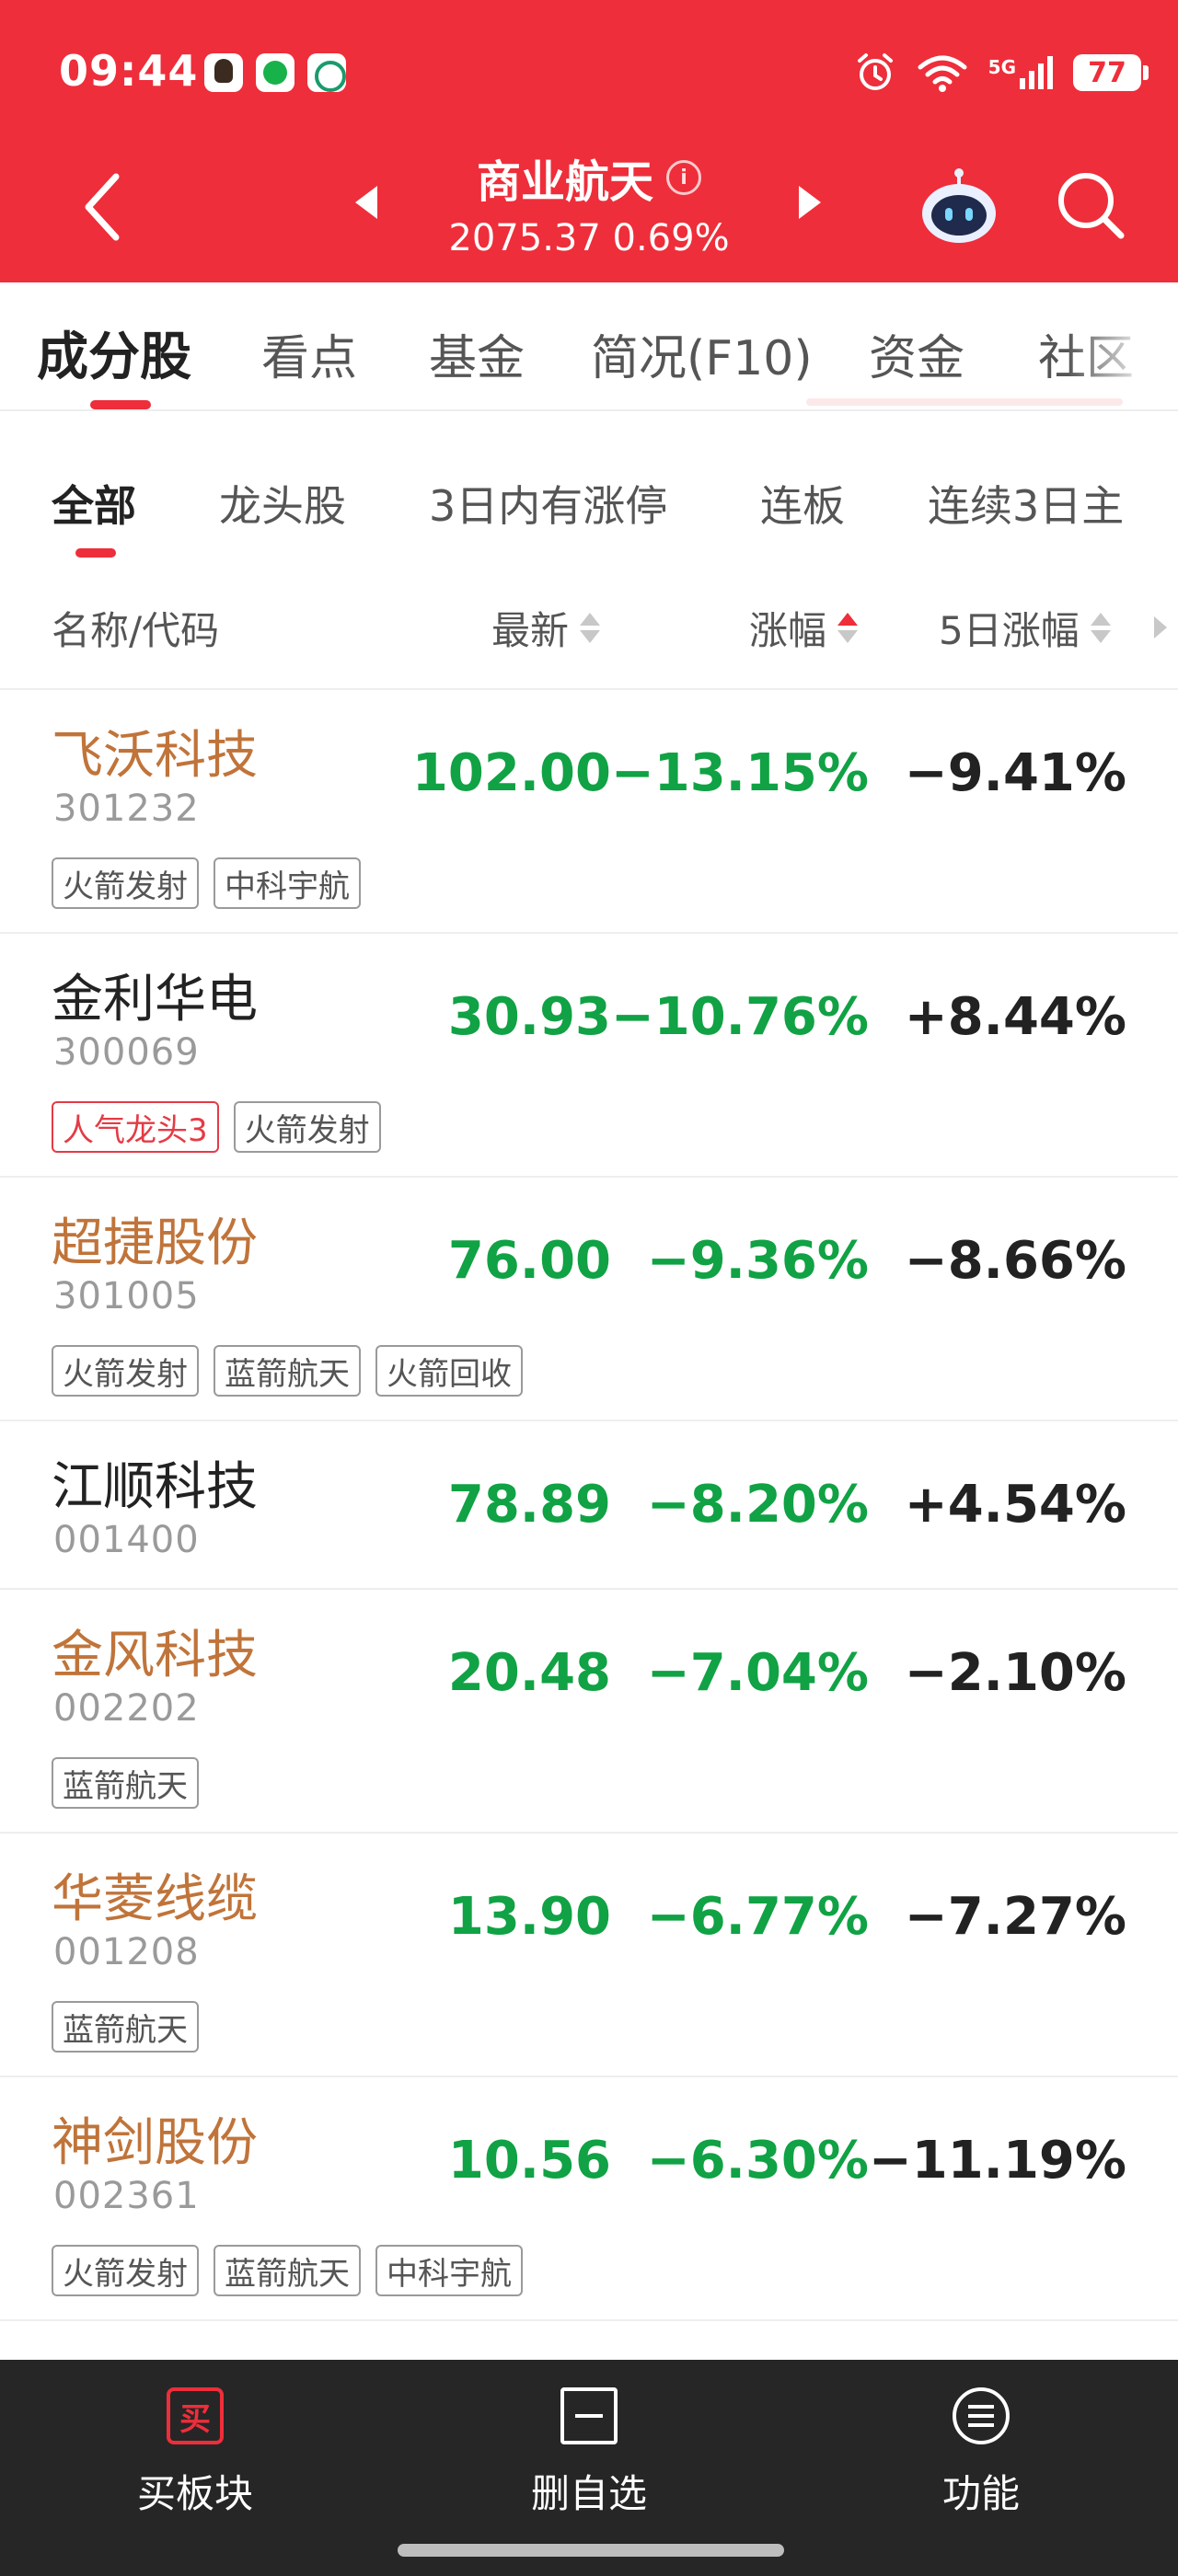 The image size is (1178, 2576). What do you see at coordinates (757, 1917) in the screenshot?
I see `stock-change: −6.77%` at bounding box center [757, 1917].